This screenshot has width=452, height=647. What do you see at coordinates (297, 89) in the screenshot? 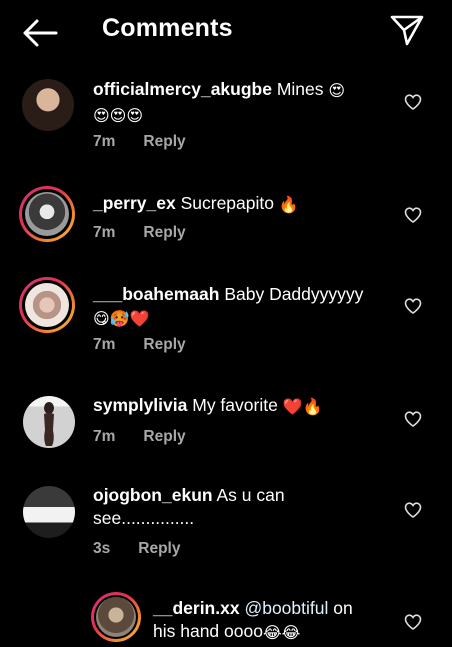
I see `comment-body: Mines` at bounding box center [297, 89].